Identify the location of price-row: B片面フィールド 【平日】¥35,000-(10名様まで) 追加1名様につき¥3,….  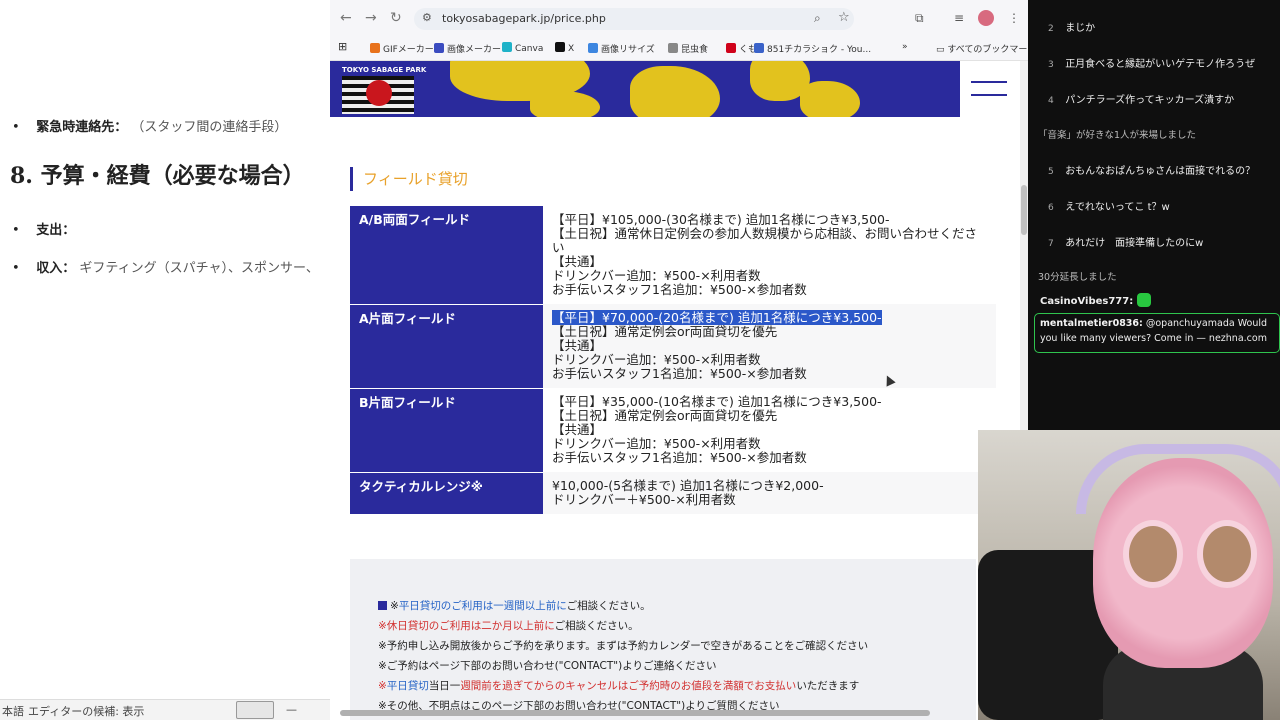
(673, 430).